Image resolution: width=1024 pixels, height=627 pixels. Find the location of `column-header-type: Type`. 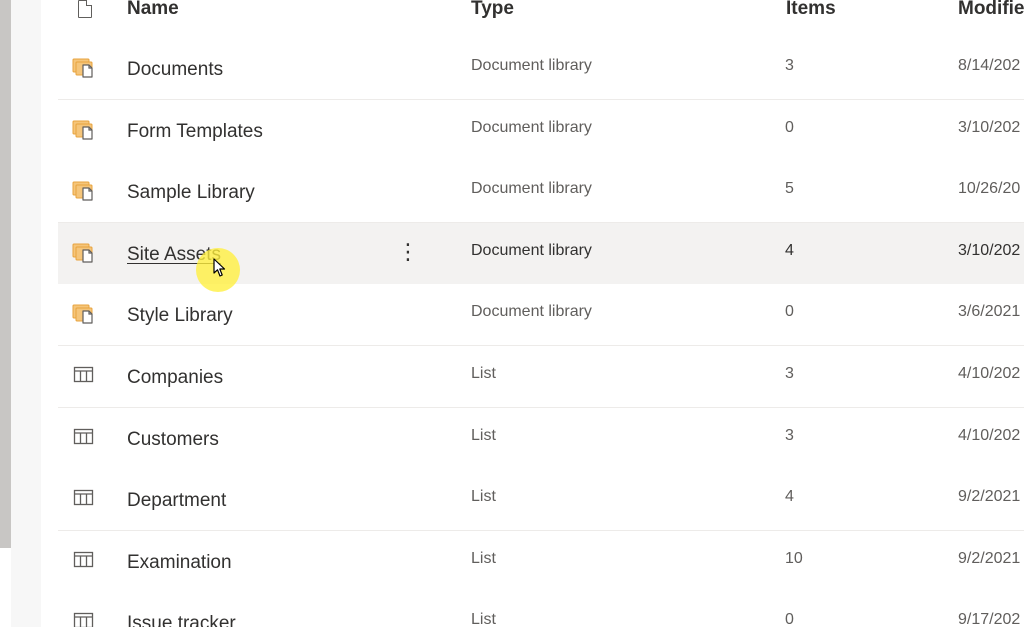

column-header-type: Type is located at coordinates (492, 10).